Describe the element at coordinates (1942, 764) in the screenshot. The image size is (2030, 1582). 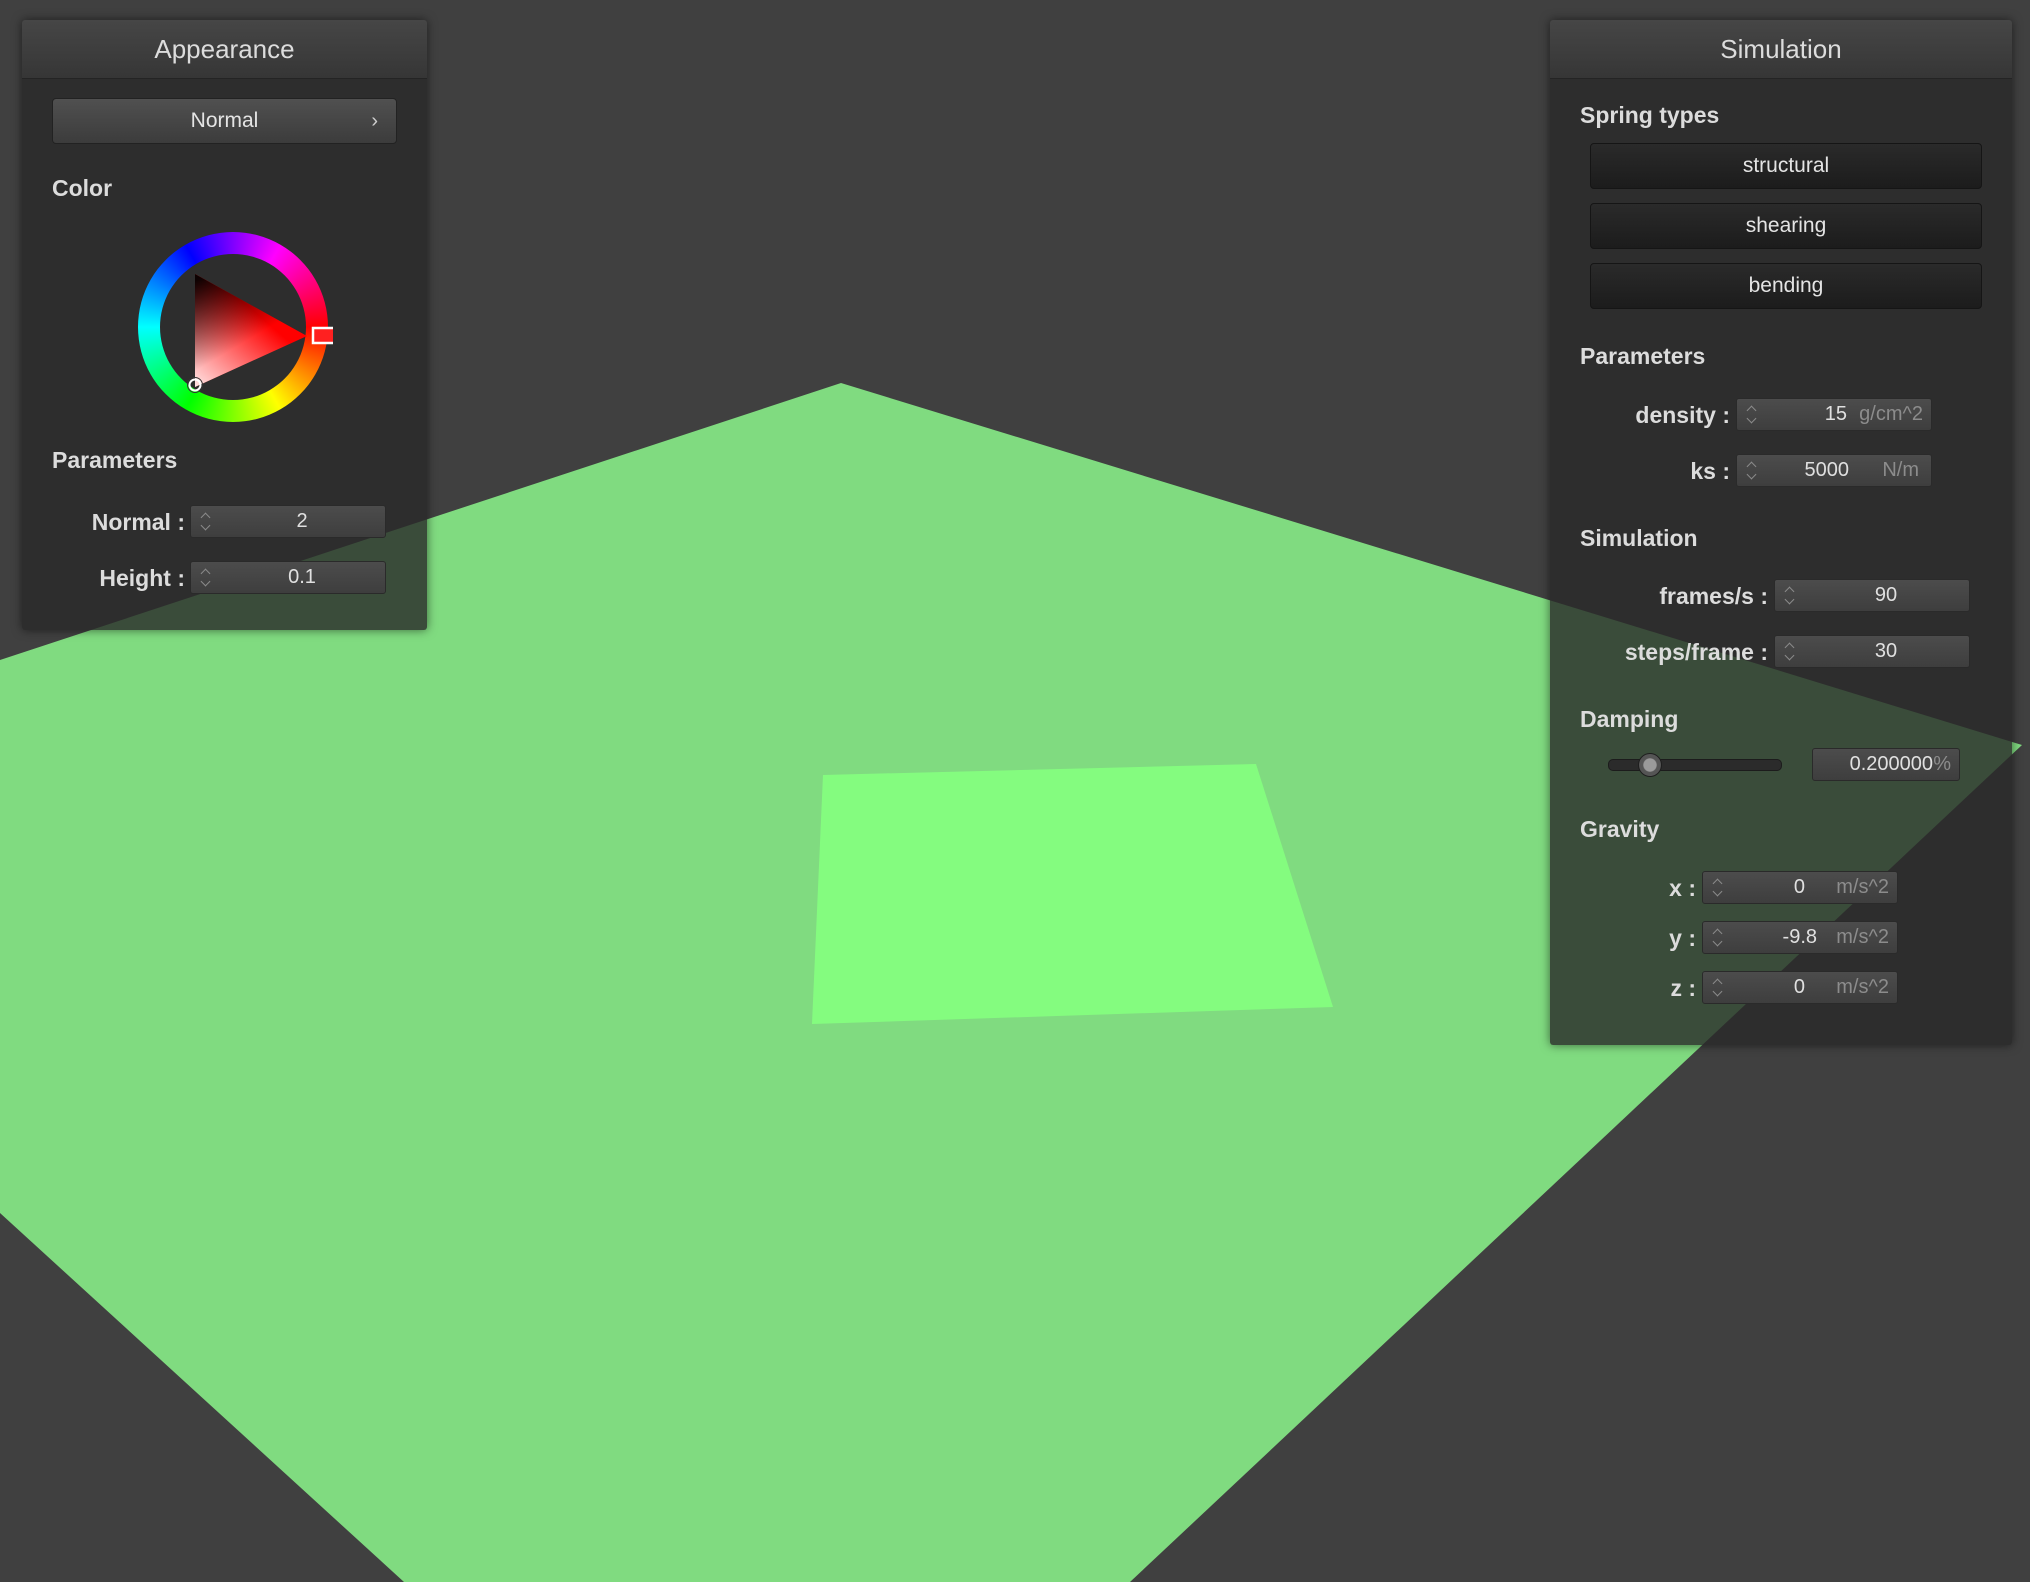
I see `damping-unit: %` at that location.